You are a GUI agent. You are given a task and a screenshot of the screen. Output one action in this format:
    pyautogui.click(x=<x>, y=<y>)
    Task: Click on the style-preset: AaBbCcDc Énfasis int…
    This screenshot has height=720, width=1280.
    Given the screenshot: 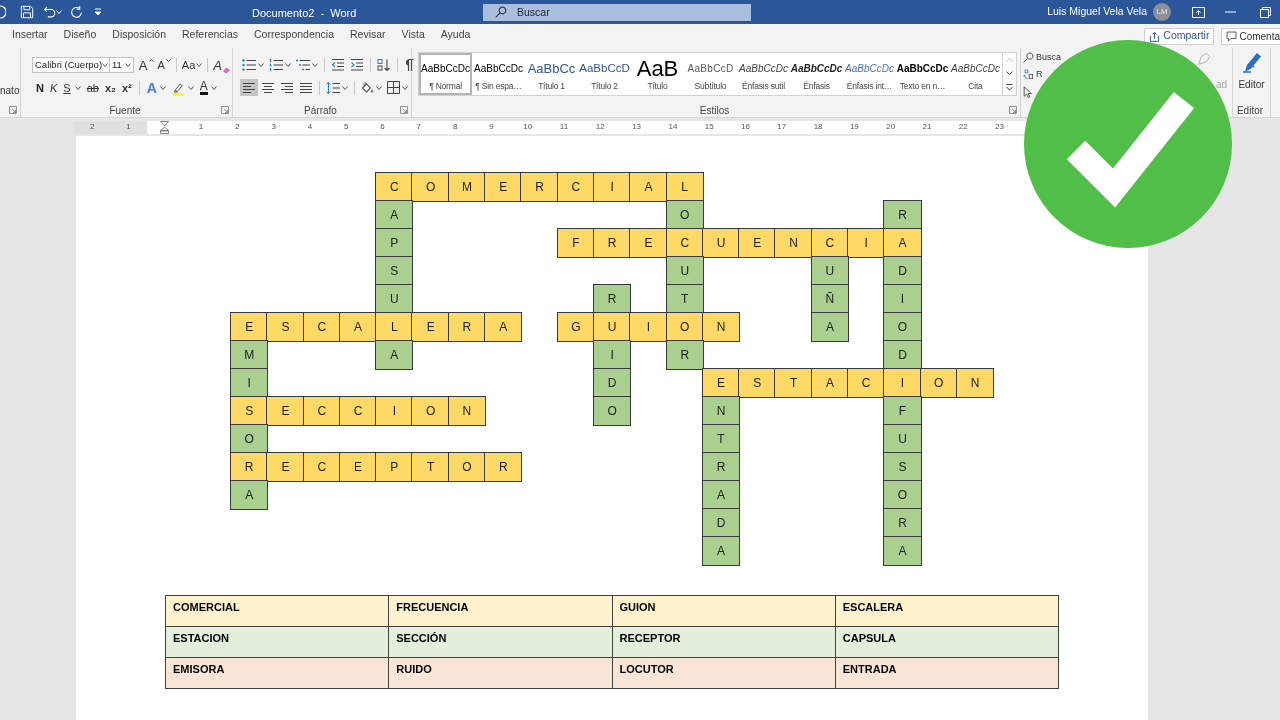 What is the action you would take?
    pyautogui.click(x=869, y=74)
    